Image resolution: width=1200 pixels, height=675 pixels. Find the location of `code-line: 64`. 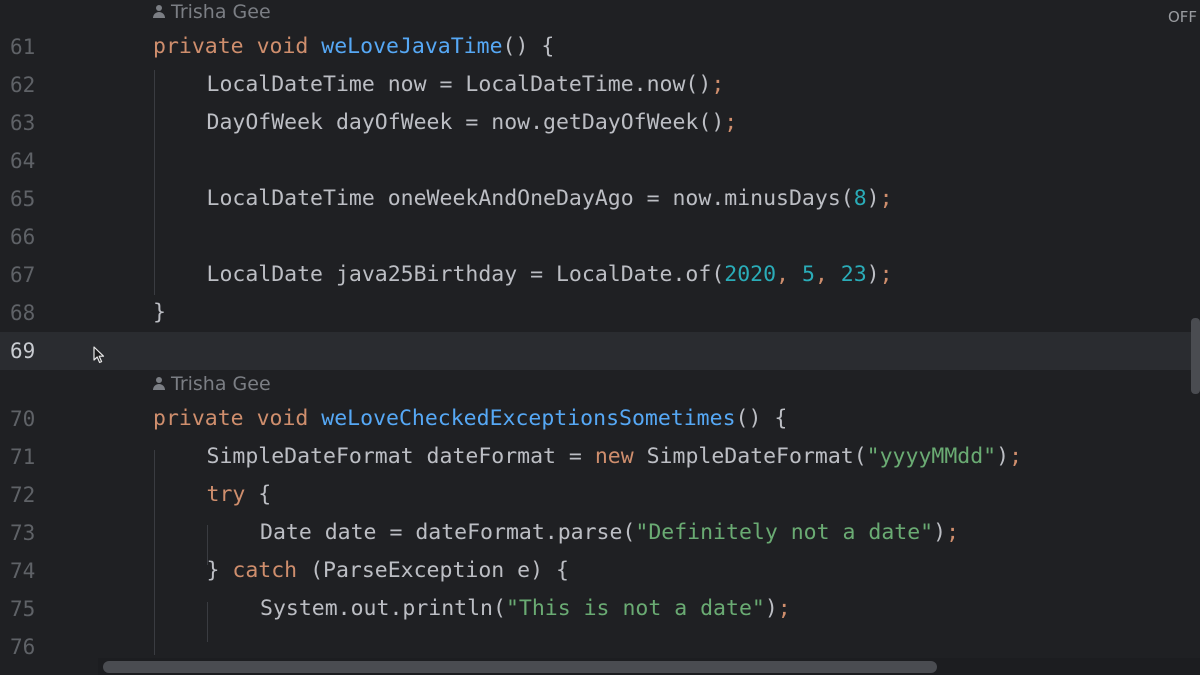

code-line: 64 is located at coordinates (600, 161).